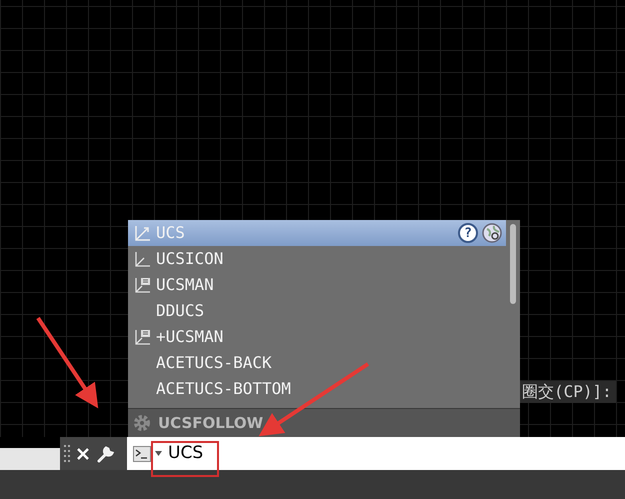  Describe the element at coordinates (185, 459) in the screenshot. I see `highlight-frame` at that location.